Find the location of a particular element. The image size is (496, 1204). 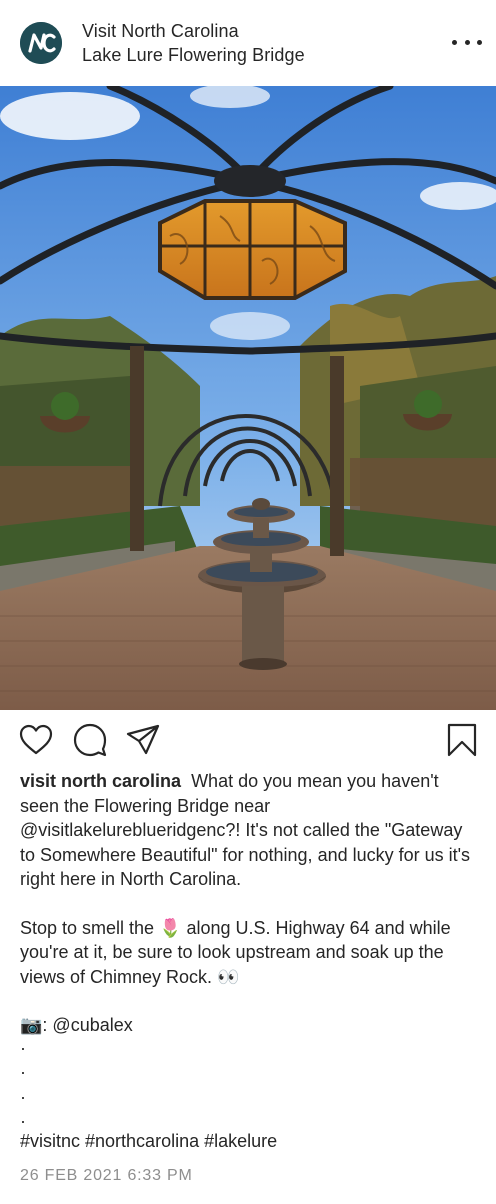

avatar is located at coordinates (41, 43).